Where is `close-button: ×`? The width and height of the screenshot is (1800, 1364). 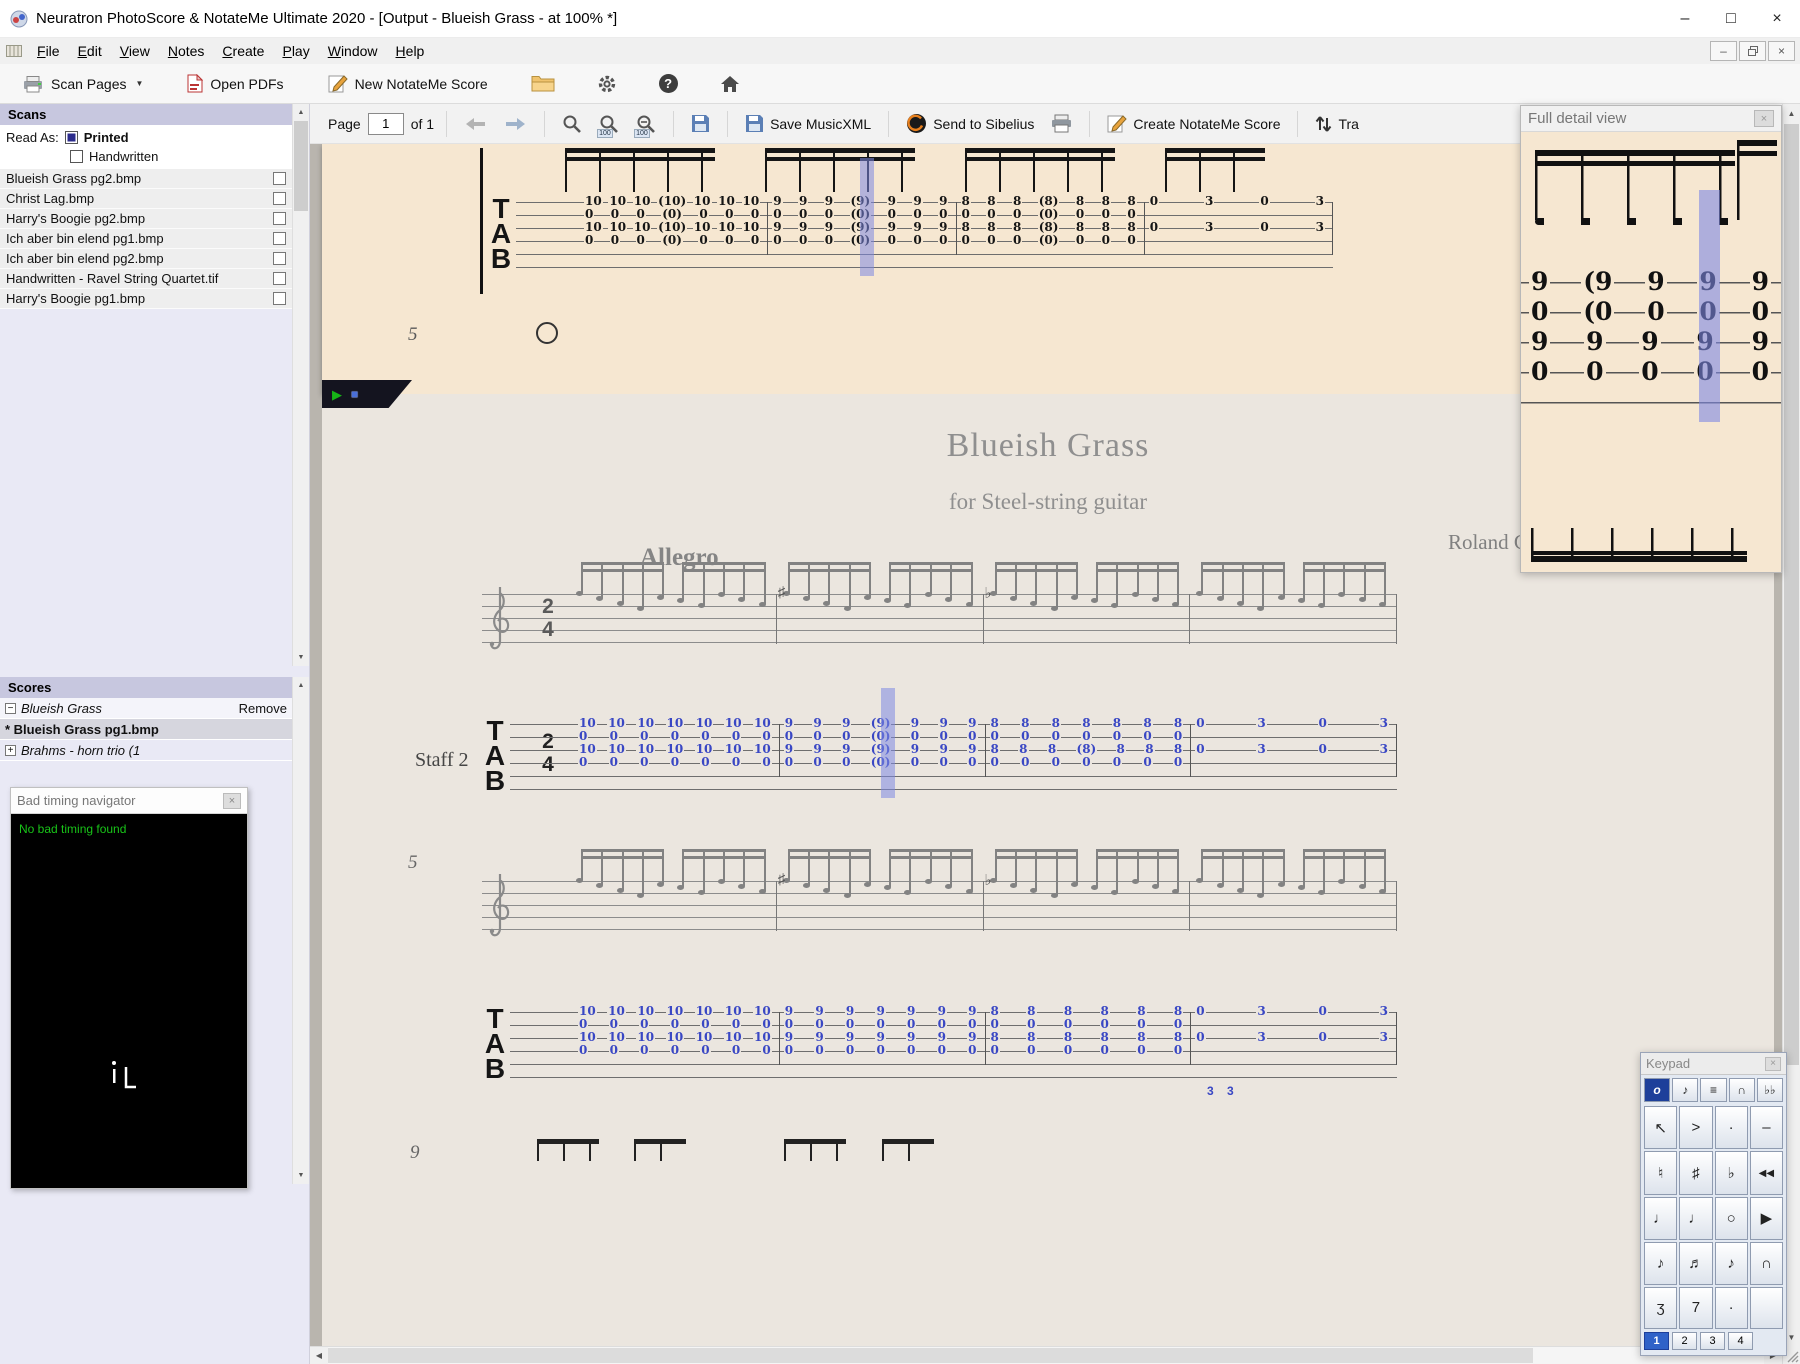 close-button: × is located at coordinates (1777, 19).